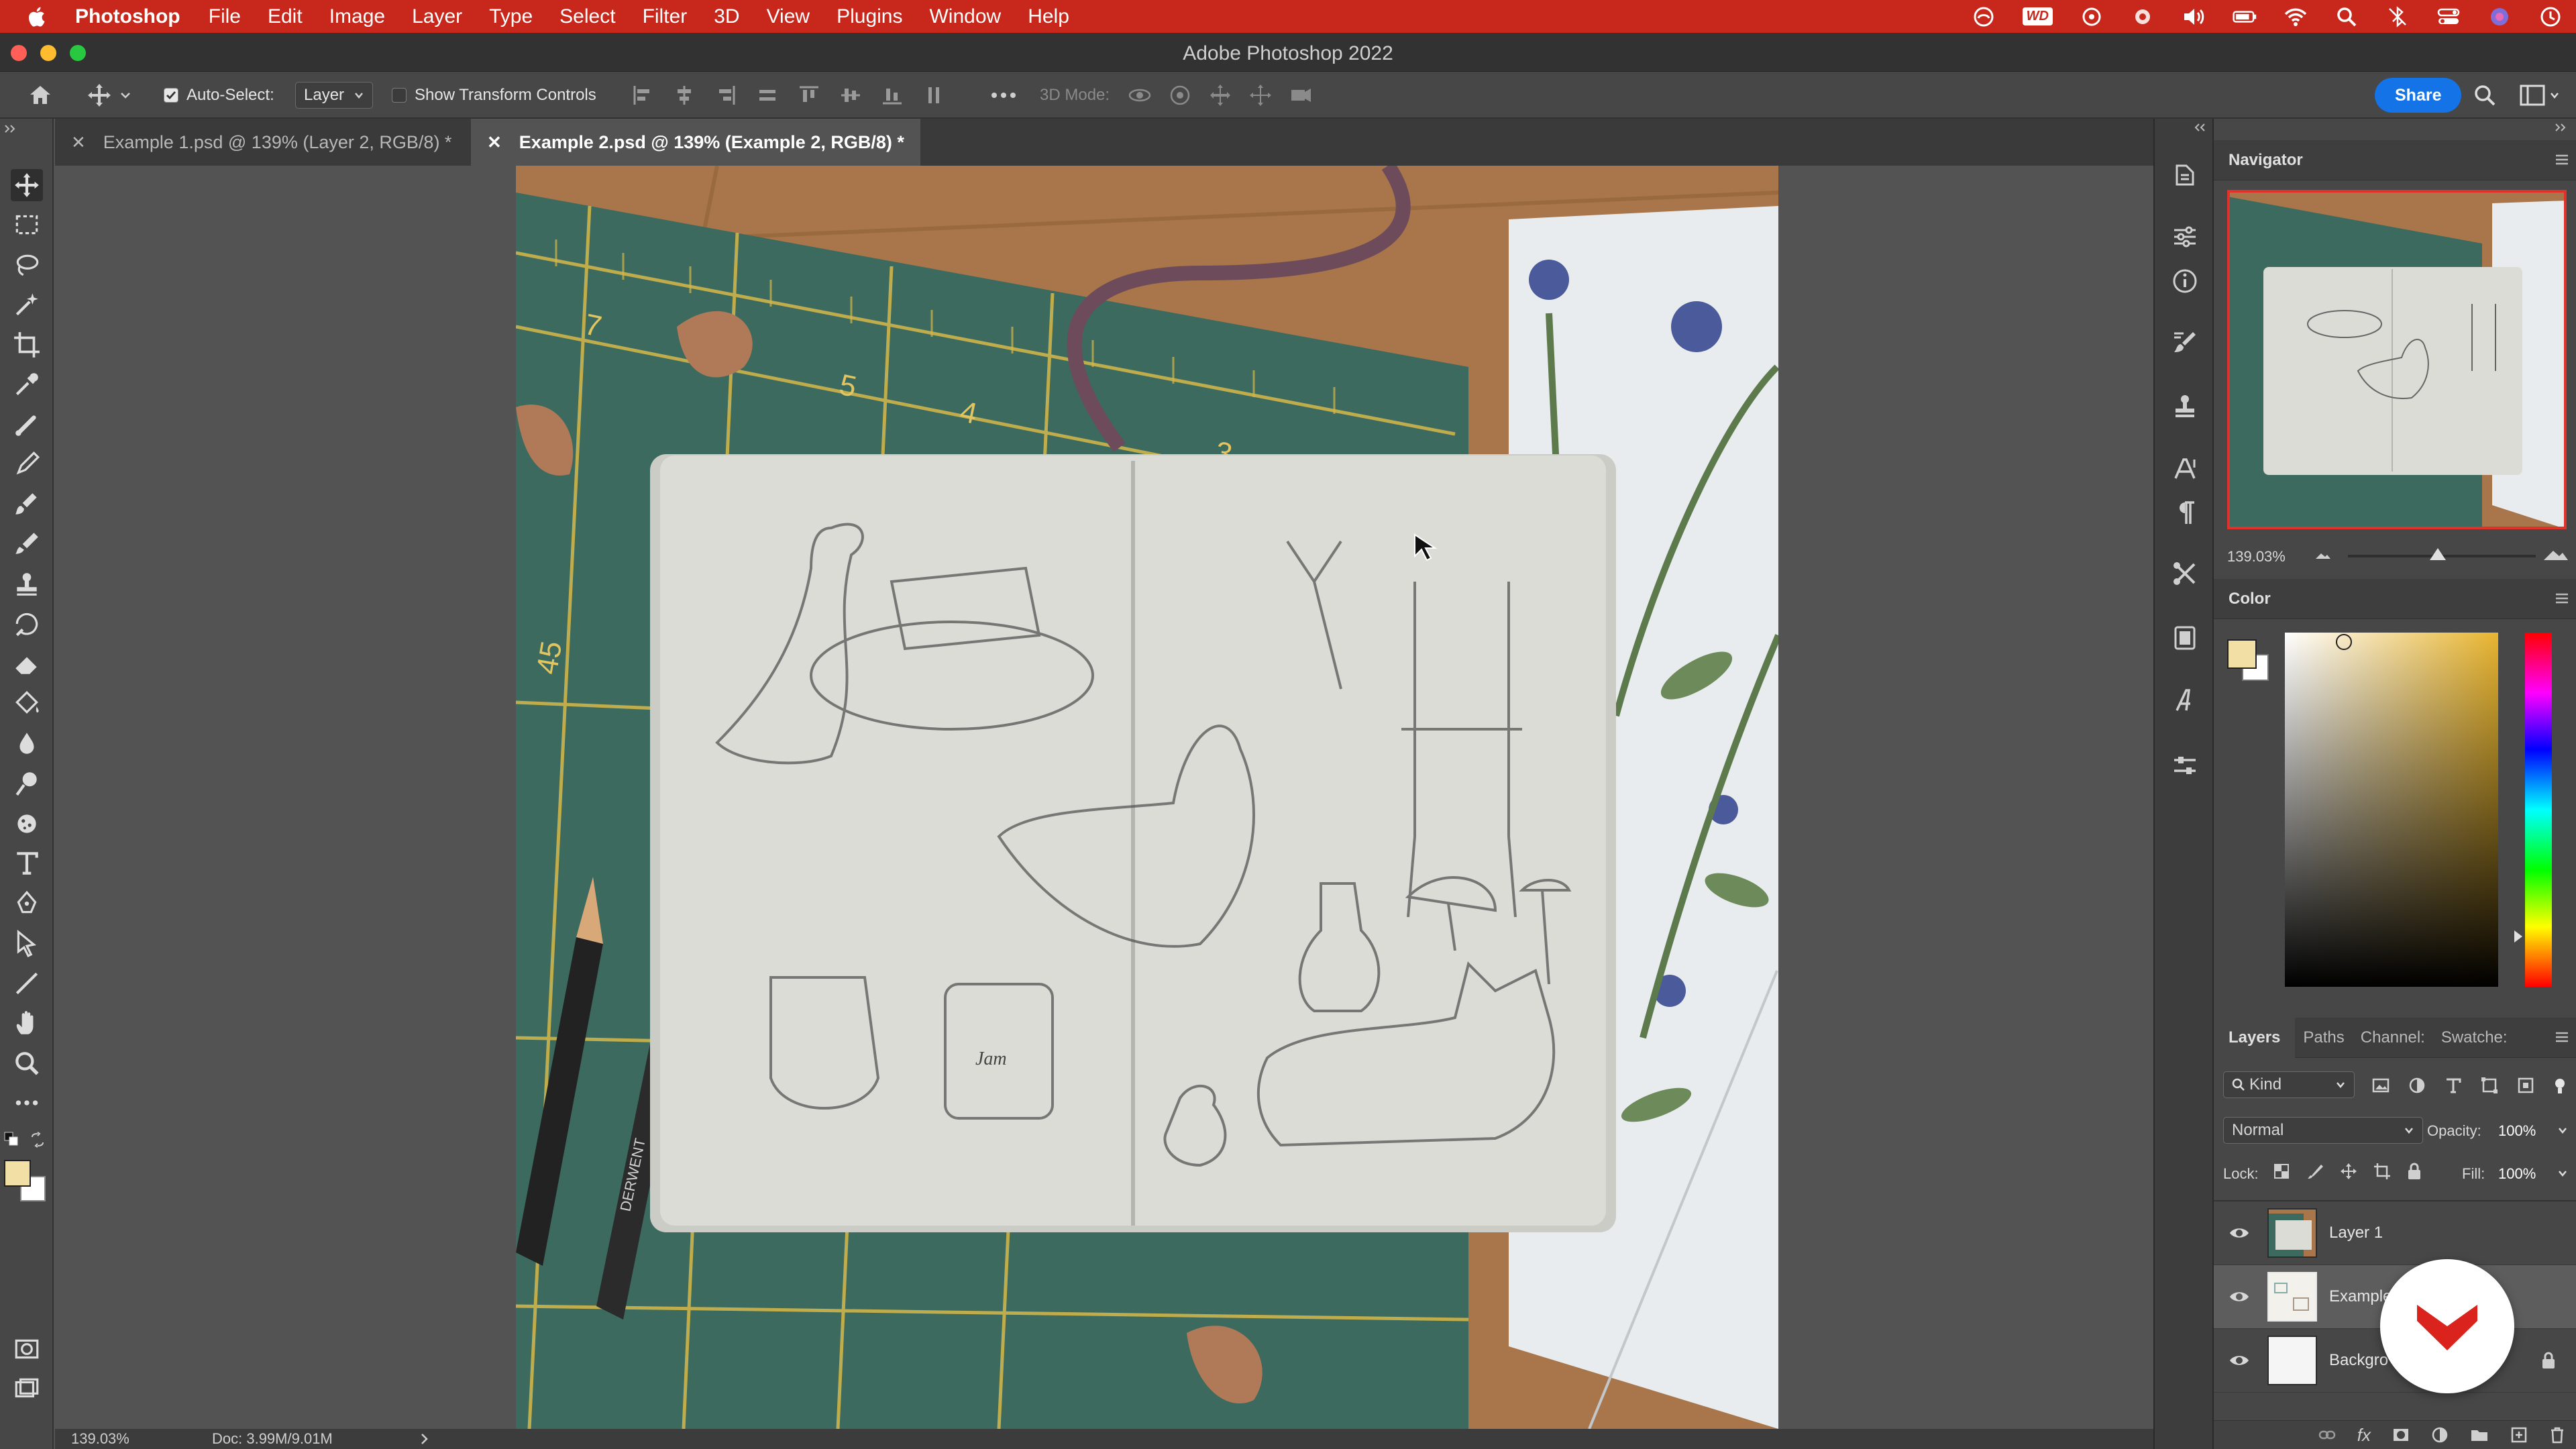 The height and width of the screenshot is (1449, 2576). Describe the element at coordinates (225, 16) in the screenshot. I see `menu-file: File` at that location.